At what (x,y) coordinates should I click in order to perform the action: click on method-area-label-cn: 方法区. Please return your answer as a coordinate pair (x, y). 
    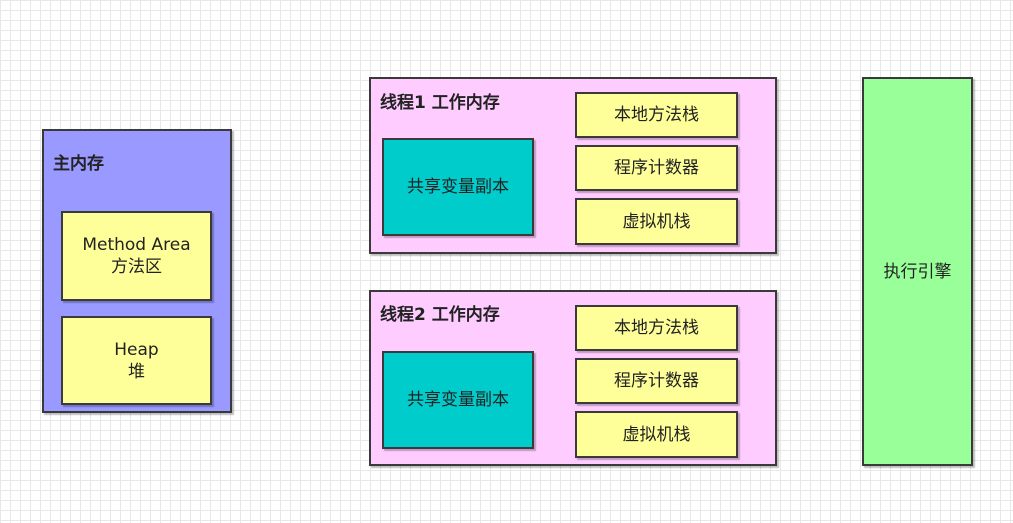
    Looking at the image, I should click on (136, 267).